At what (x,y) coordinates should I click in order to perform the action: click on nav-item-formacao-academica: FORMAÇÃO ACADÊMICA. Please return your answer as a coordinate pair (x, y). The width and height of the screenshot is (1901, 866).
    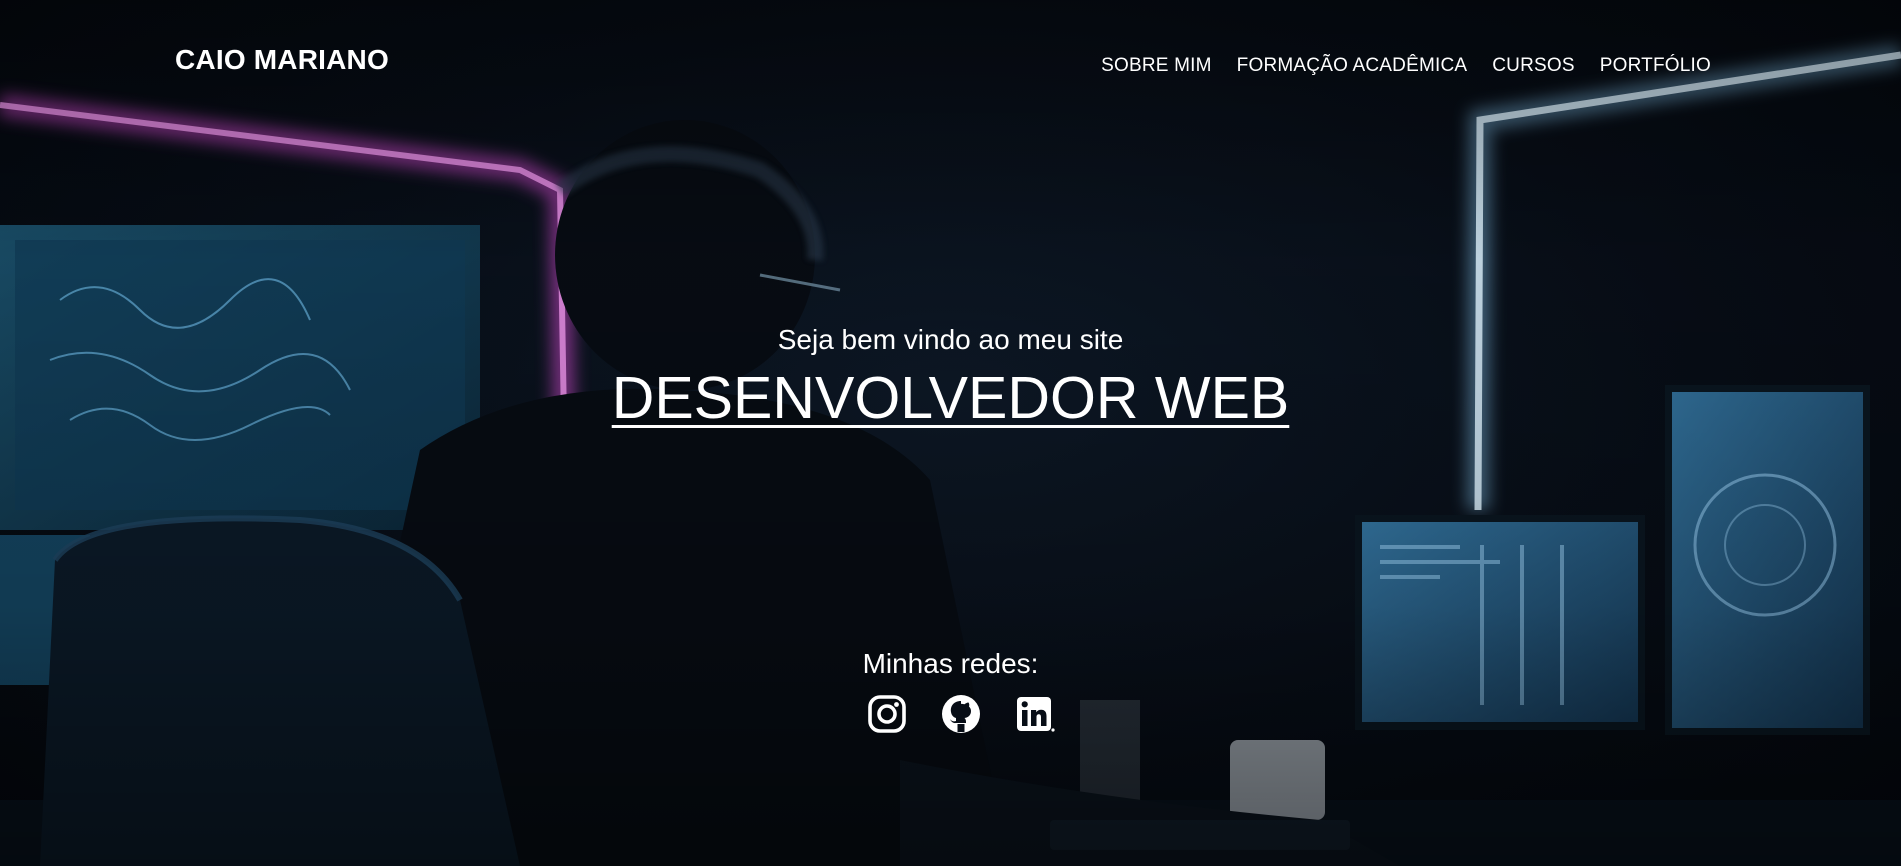
    Looking at the image, I should click on (1352, 66).